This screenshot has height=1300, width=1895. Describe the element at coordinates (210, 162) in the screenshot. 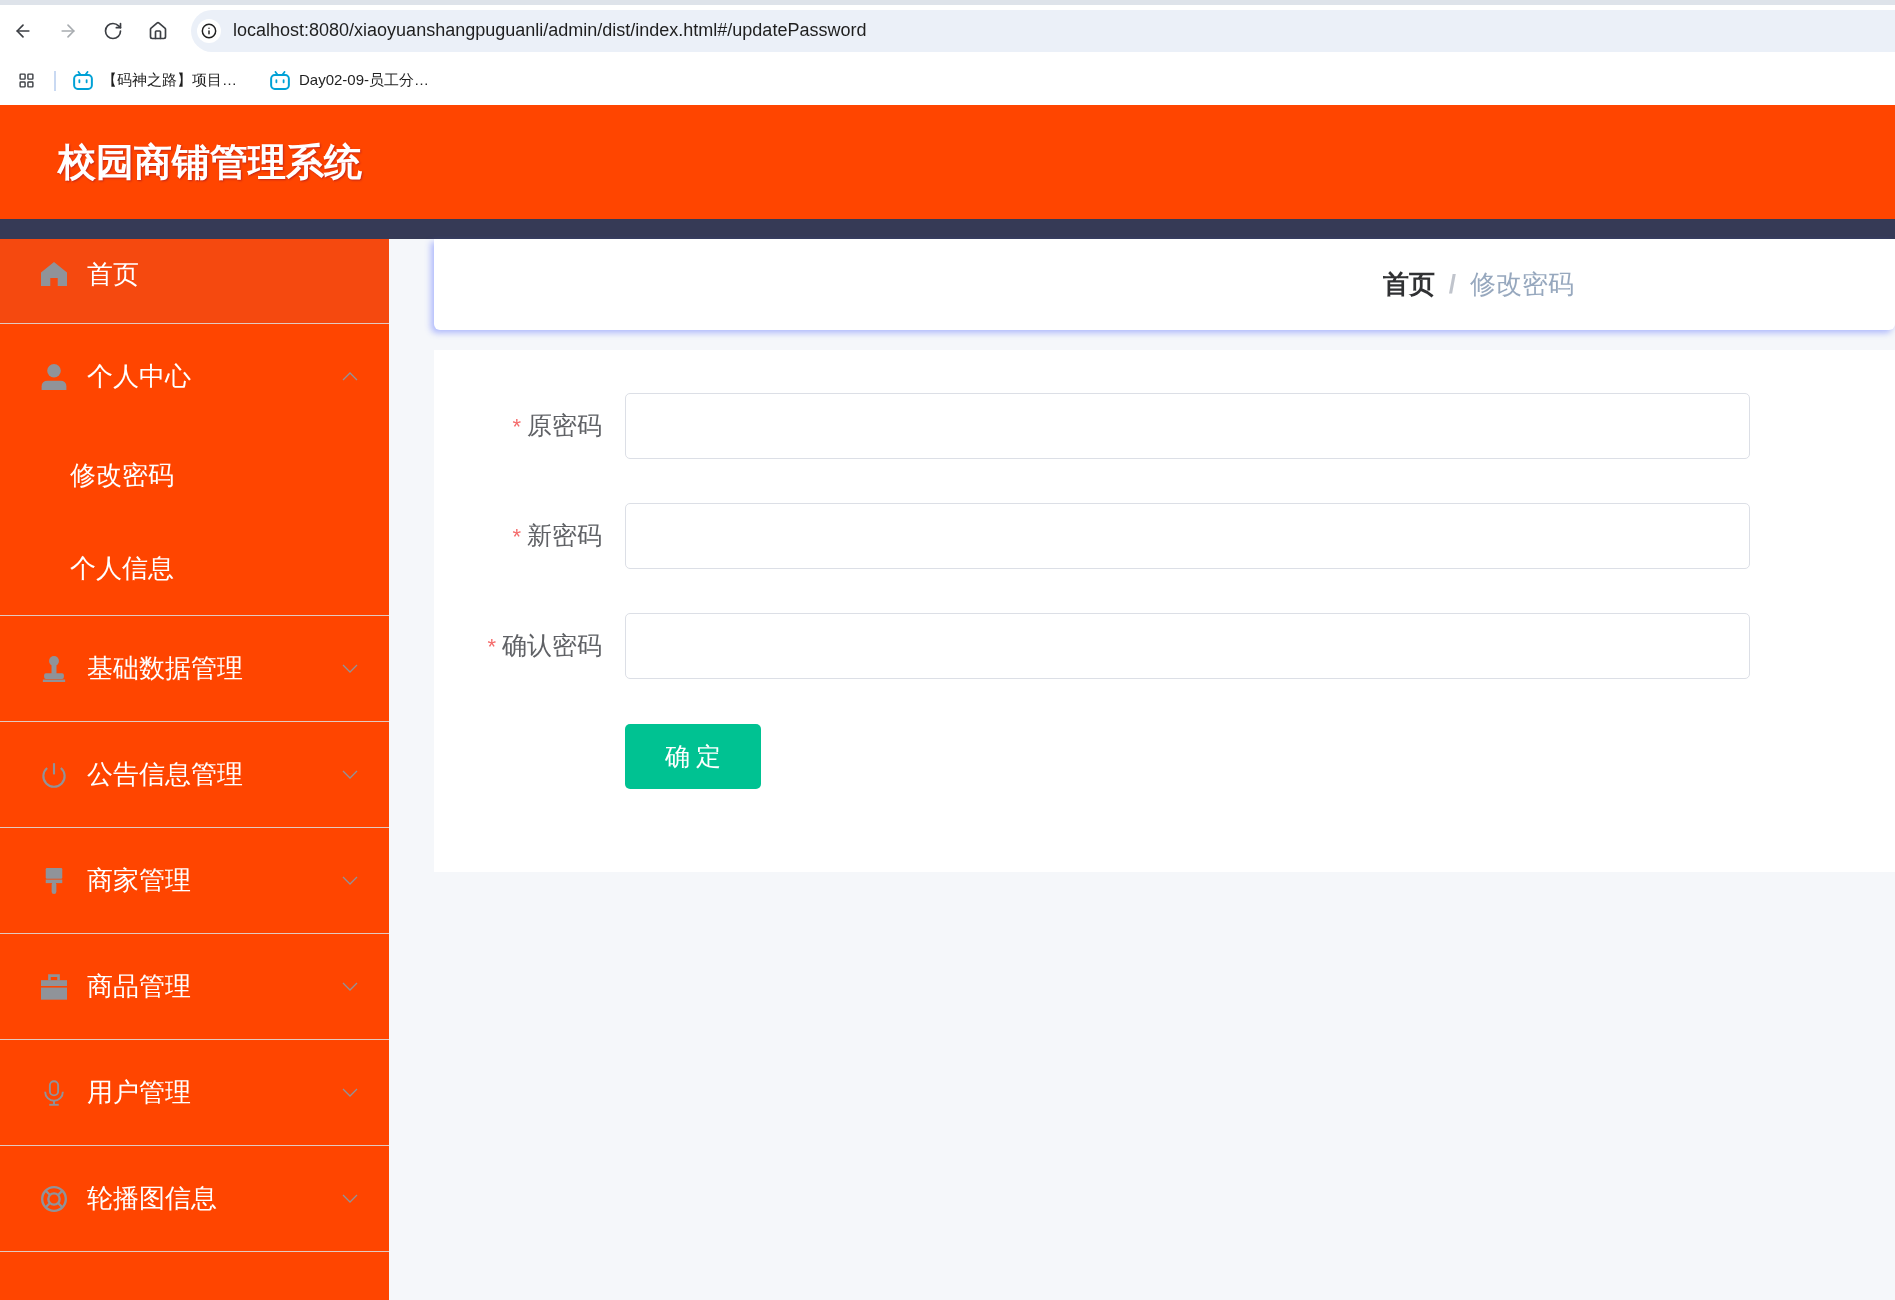

I see `app-title: 校园商铺管理系统` at that location.